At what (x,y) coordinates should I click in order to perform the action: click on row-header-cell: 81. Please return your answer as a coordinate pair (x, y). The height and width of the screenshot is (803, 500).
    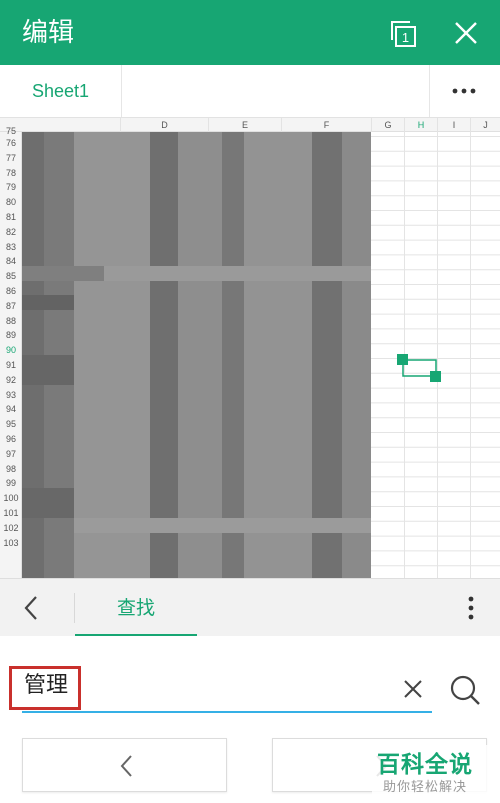
    Looking at the image, I should click on (11, 217).